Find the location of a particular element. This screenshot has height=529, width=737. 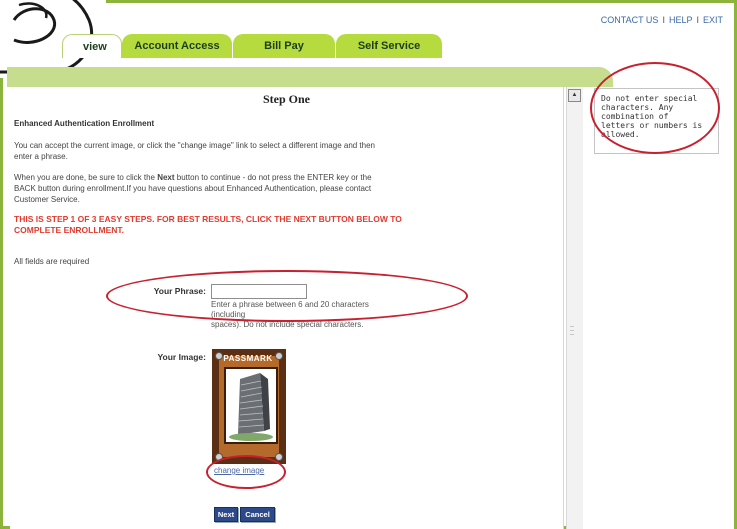

section-heading: Enhanced Authentication Enrollment is located at coordinates (84, 123).